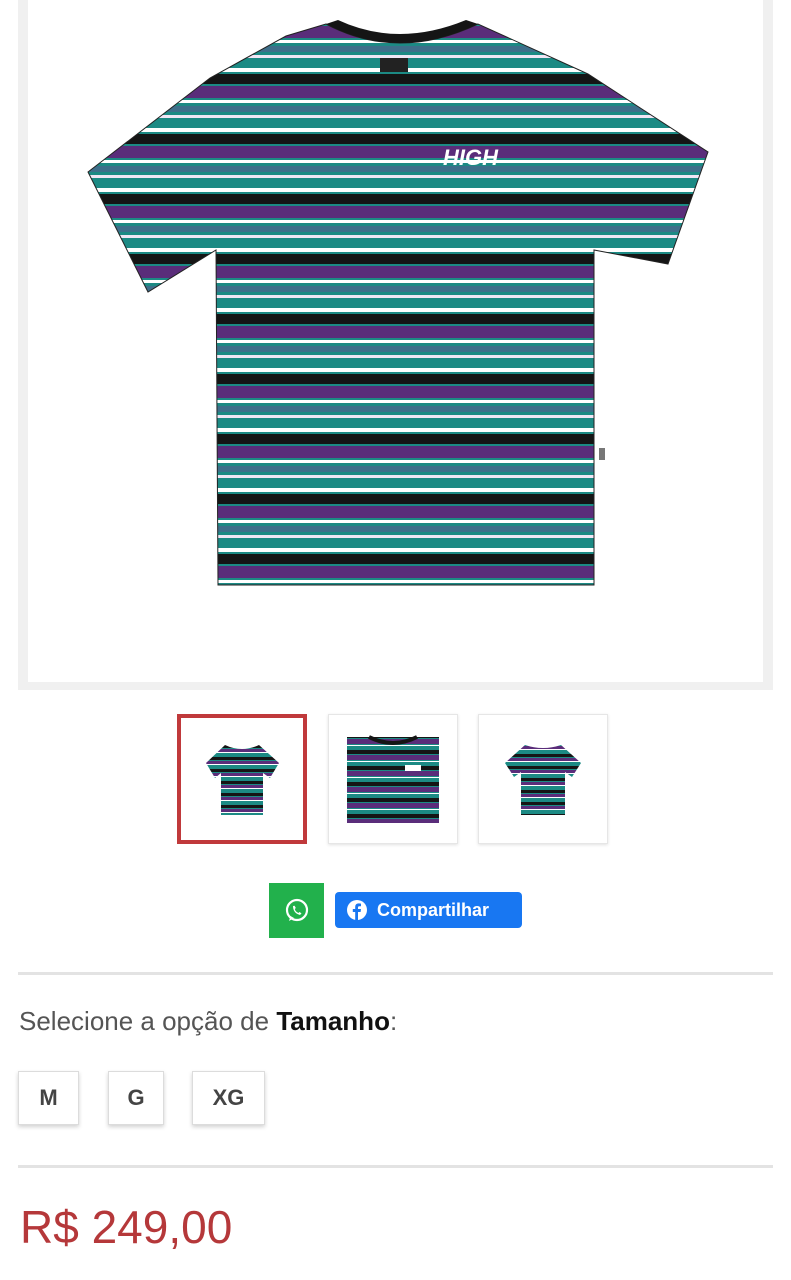 The image size is (791, 1280). What do you see at coordinates (48, 1098) in the screenshot?
I see `size-button-m: M` at bounding box center [48, 1098].